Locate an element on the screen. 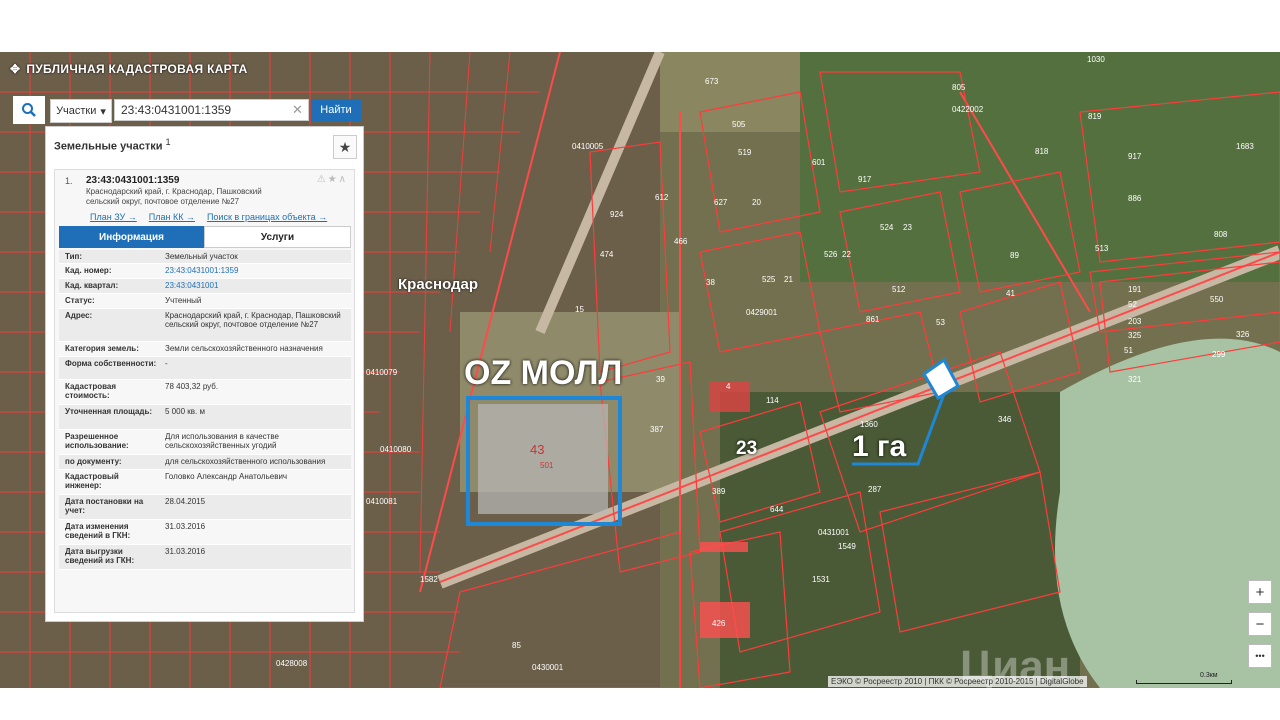  svg-text: 53 is located at coordinates (940, 322).